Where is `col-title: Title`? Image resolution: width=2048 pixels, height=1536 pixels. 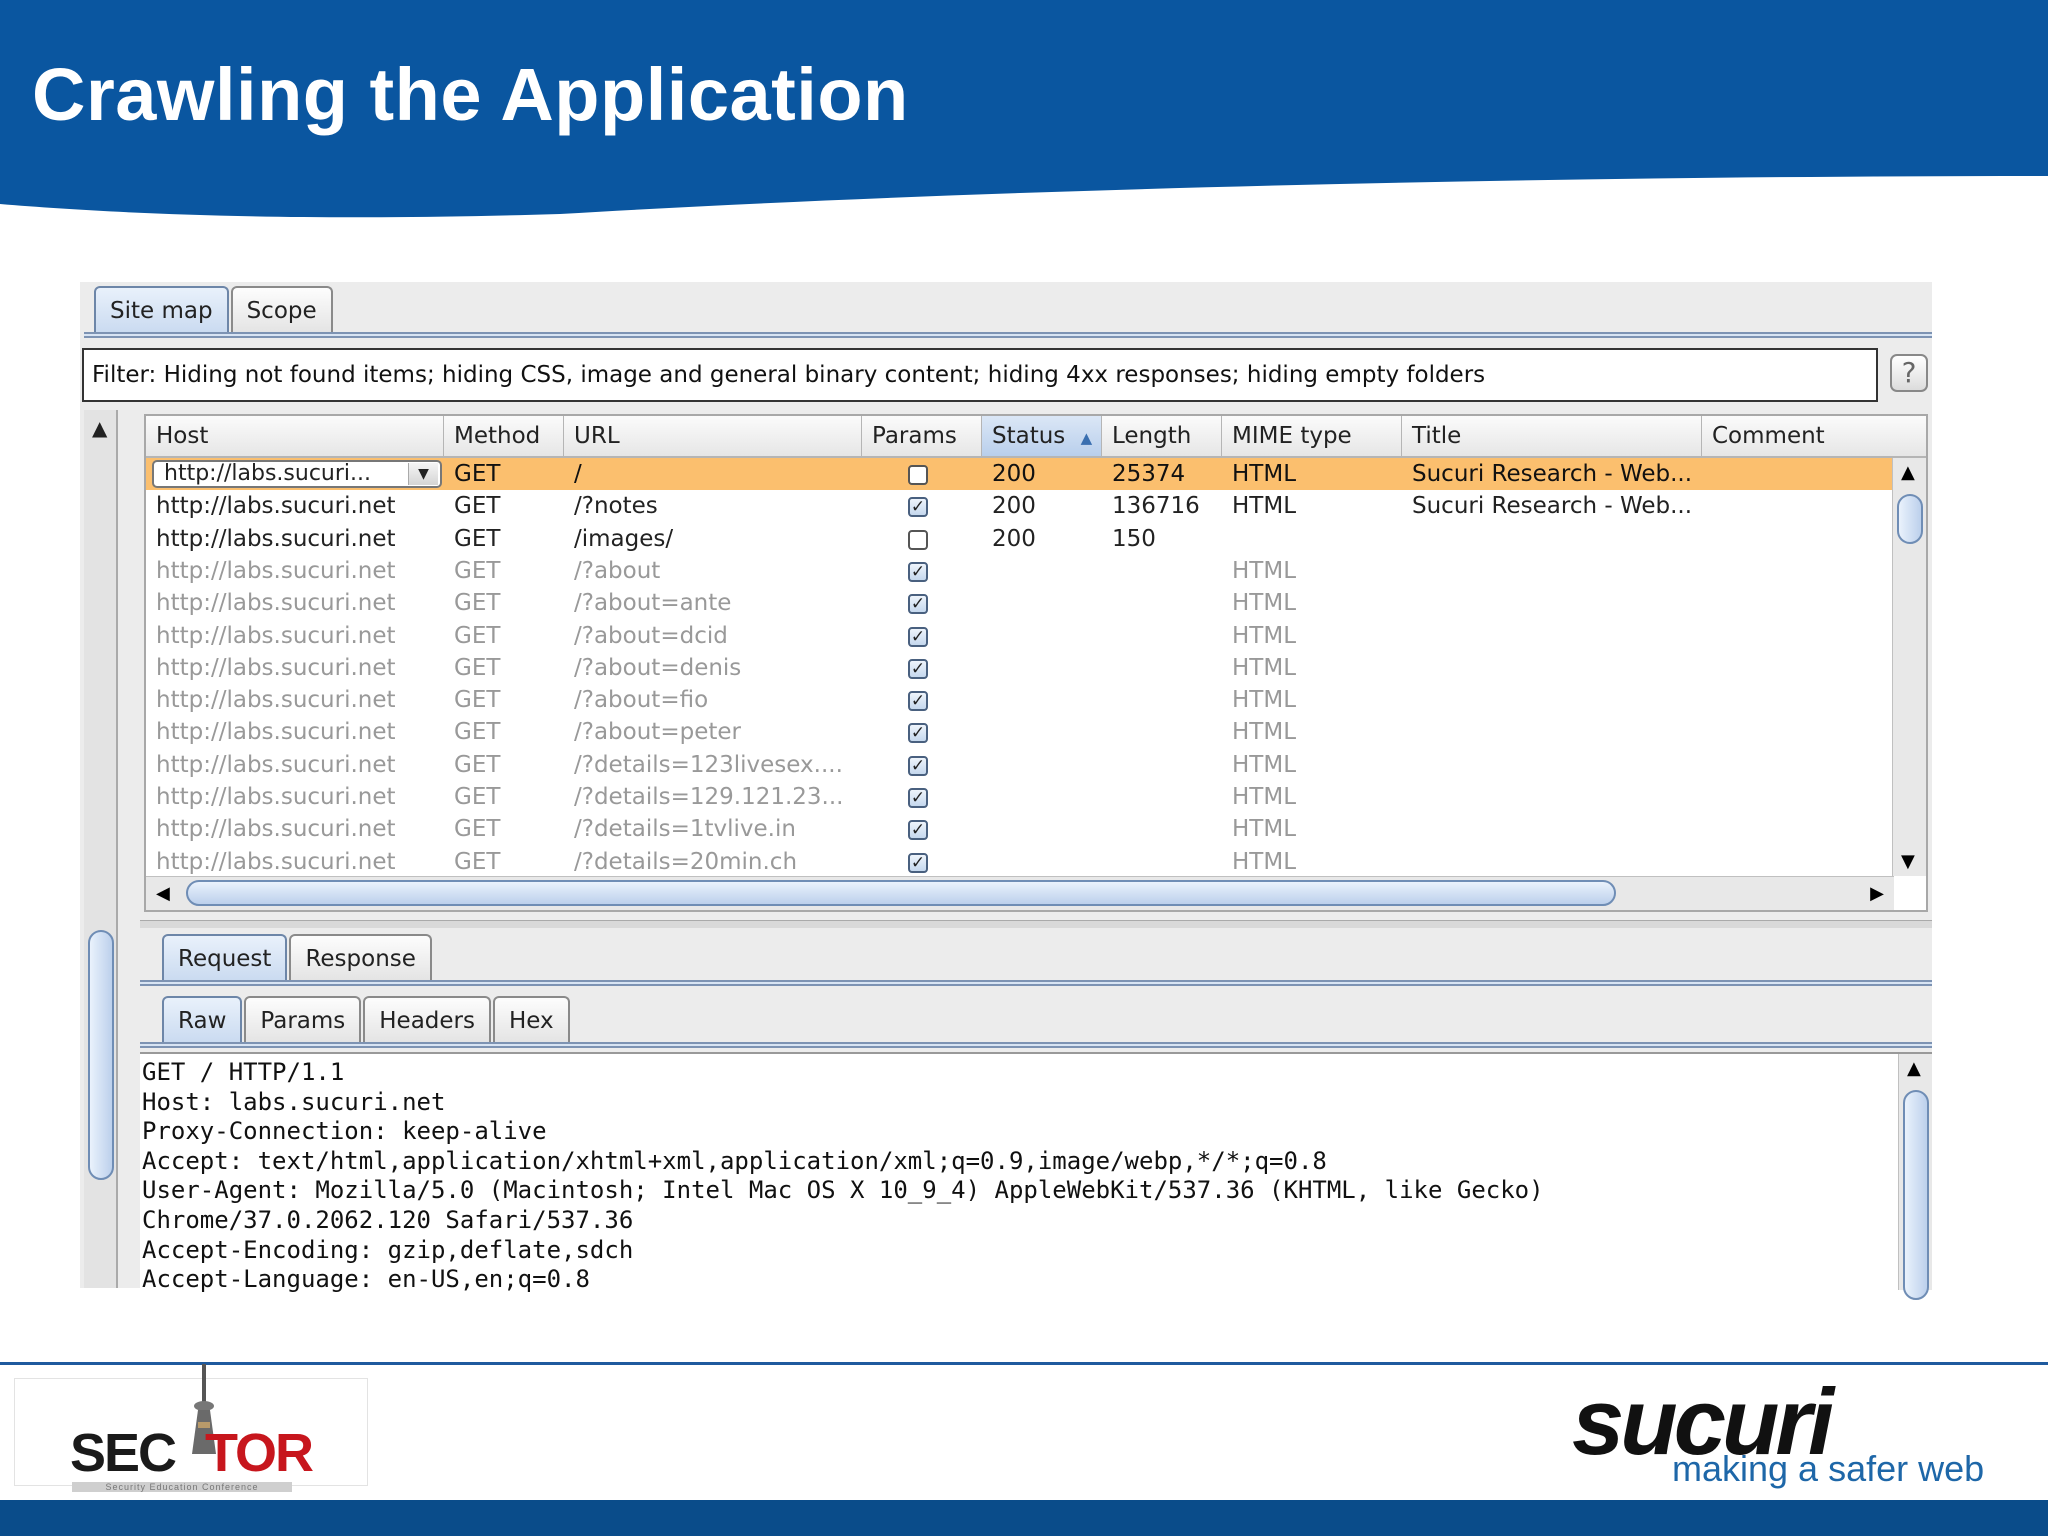 col-title: Title is located at coordinates (1552, 436).